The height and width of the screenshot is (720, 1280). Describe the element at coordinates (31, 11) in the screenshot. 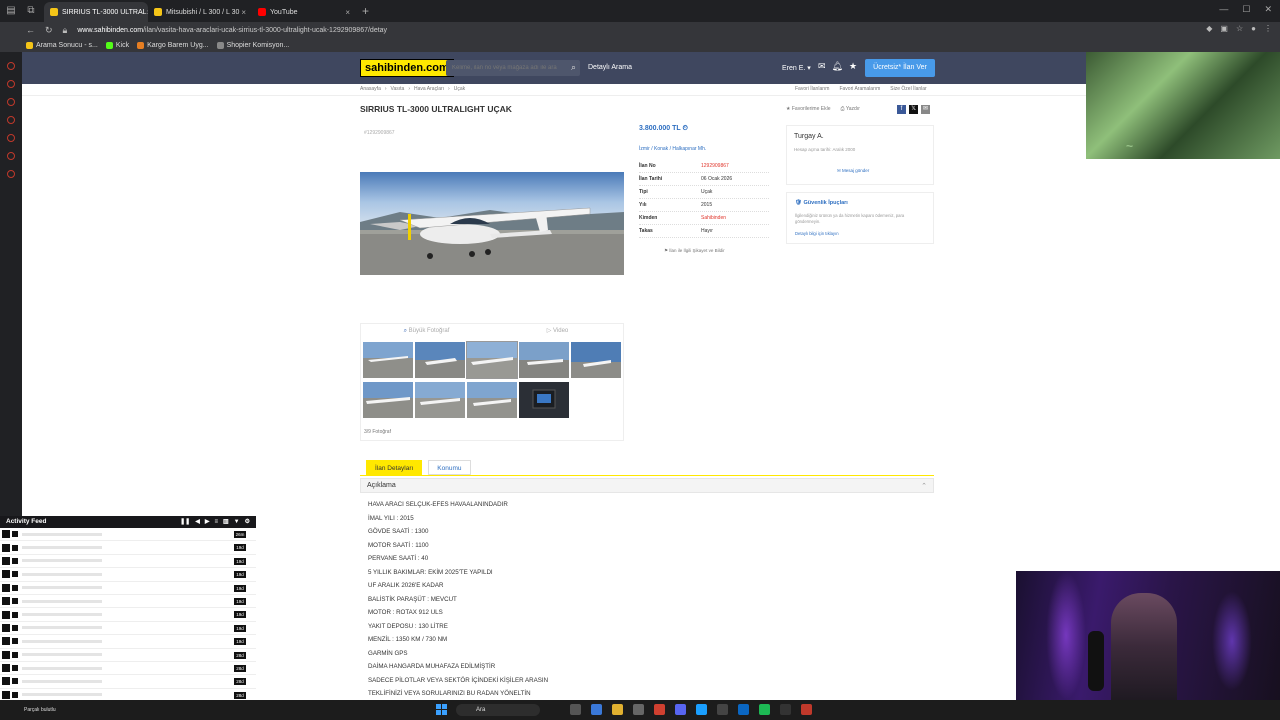

I see `tab-search-icon: ⧉` at that location.